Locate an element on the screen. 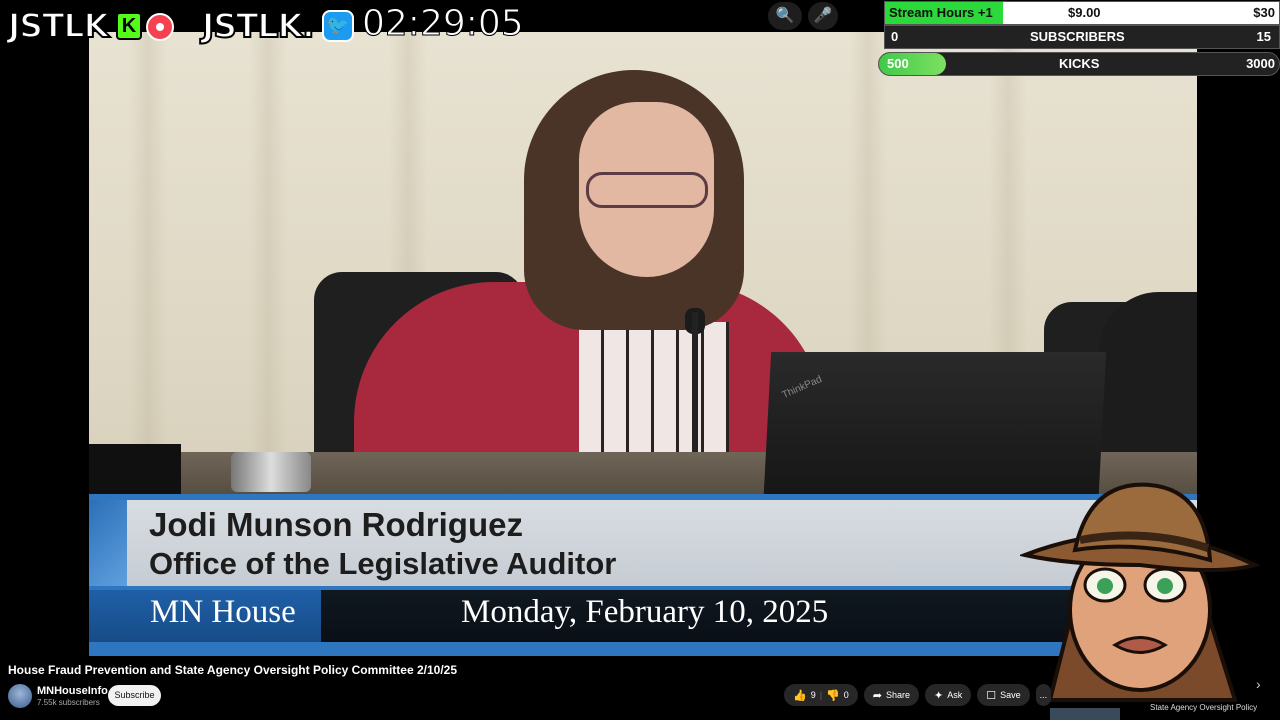 The image size is (1280, 720). chevron-right-icon: › is located at coordinates (1258, 684).